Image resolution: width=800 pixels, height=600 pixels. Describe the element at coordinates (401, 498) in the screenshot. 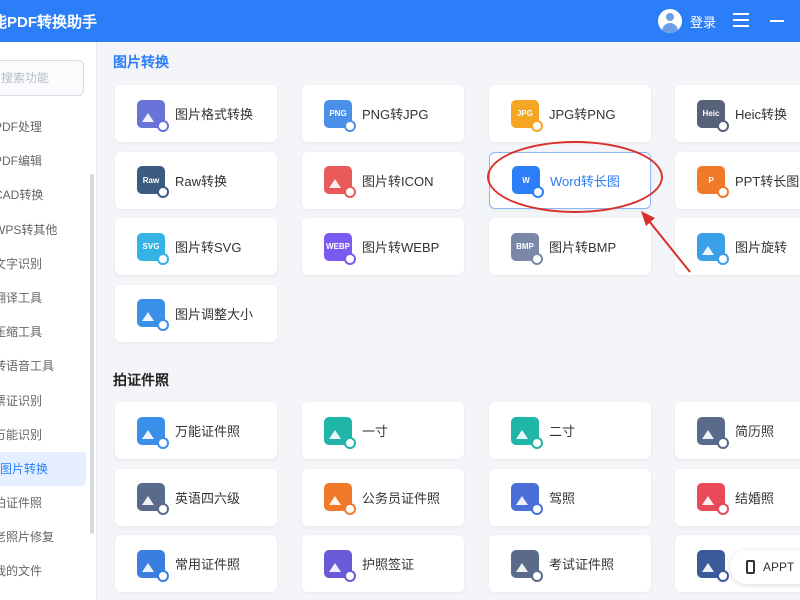

I see `tool-card-label: 公务员证件照` at that location.